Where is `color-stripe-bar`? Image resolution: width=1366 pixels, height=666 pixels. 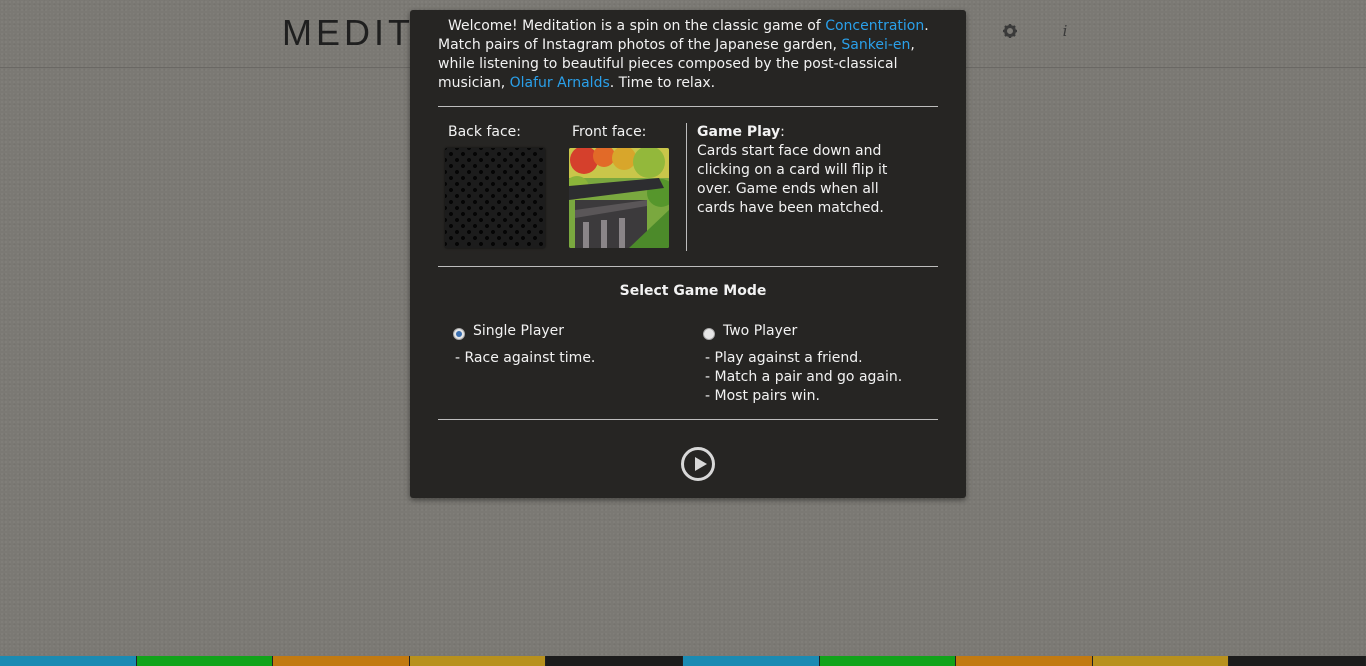 color-stripe-bar is located at coordinates (683, 661).